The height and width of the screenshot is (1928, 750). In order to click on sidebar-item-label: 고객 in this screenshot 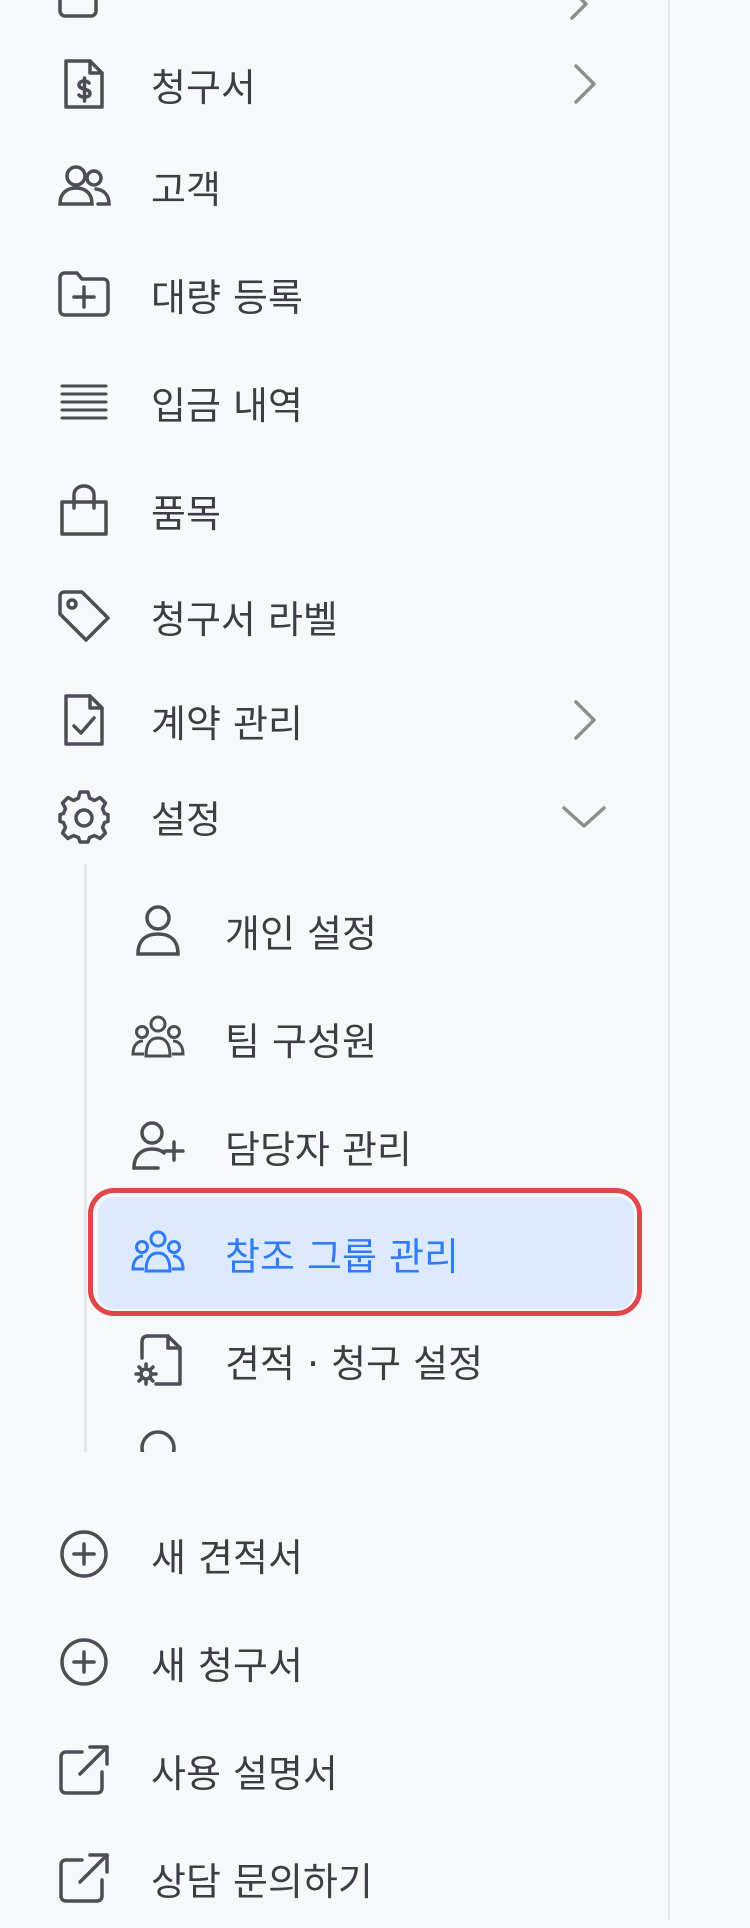, I will do `click(186, 189)`.